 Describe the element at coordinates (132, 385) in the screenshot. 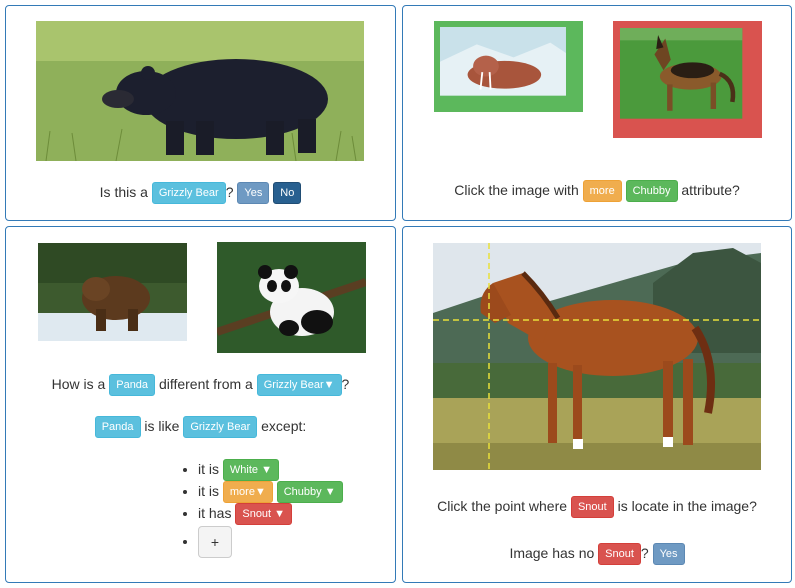

I see `panda-tag: Panda` at that location.